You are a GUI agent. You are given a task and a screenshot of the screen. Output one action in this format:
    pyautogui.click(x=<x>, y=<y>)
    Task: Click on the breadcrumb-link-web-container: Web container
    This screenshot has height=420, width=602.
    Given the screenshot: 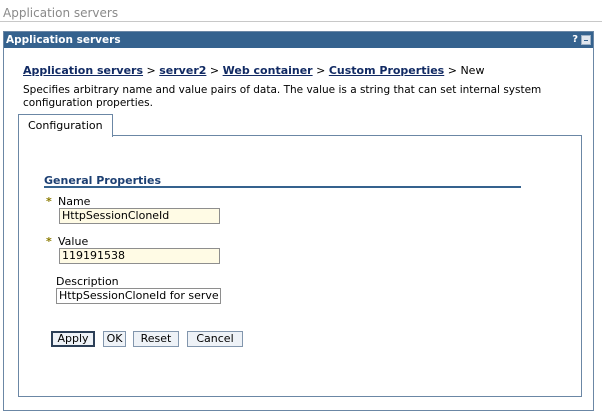 What is the action you would take?
    pyautogui.click(x=268, y=70)
    